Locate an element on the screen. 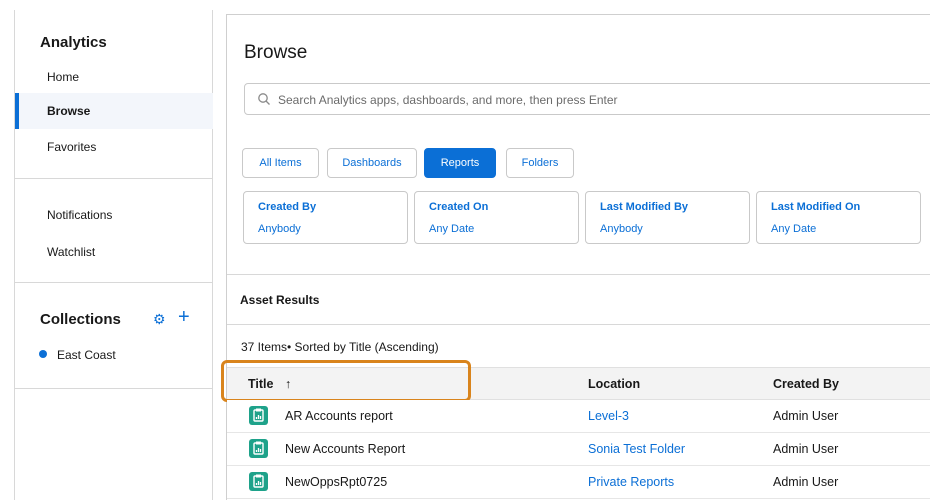 Image resolution: width=930 pixels, height=500 pixels. tab-reports: Reports is located at coordinates (460, 163).